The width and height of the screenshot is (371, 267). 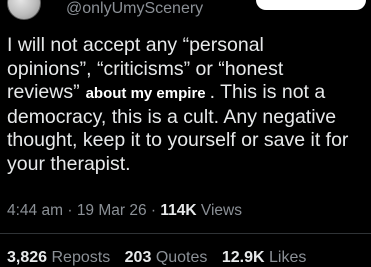 What do you see at coordinates (181, 257) in the screenshot?
I see `quotes-label: Quotes` at bounding box center [181, 257].